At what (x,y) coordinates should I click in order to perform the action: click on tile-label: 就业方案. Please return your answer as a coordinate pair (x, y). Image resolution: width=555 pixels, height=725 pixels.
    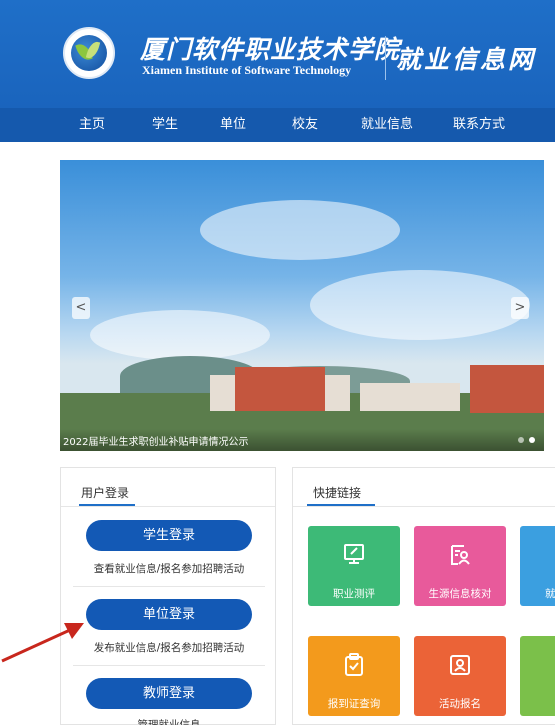
    Looking at the image, I should click on (550, 594).